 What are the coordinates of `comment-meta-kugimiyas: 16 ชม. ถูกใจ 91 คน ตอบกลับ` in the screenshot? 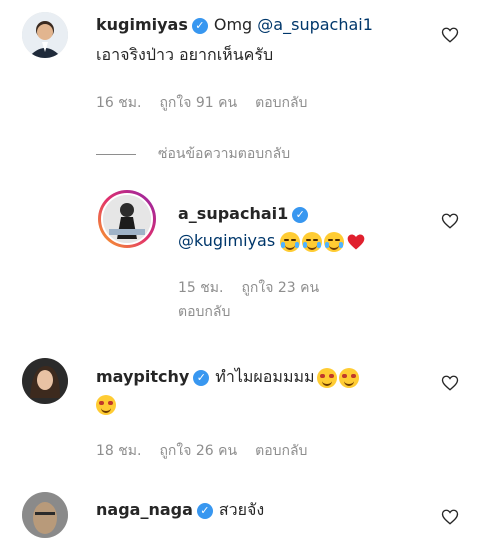 It's located at (210, 103).